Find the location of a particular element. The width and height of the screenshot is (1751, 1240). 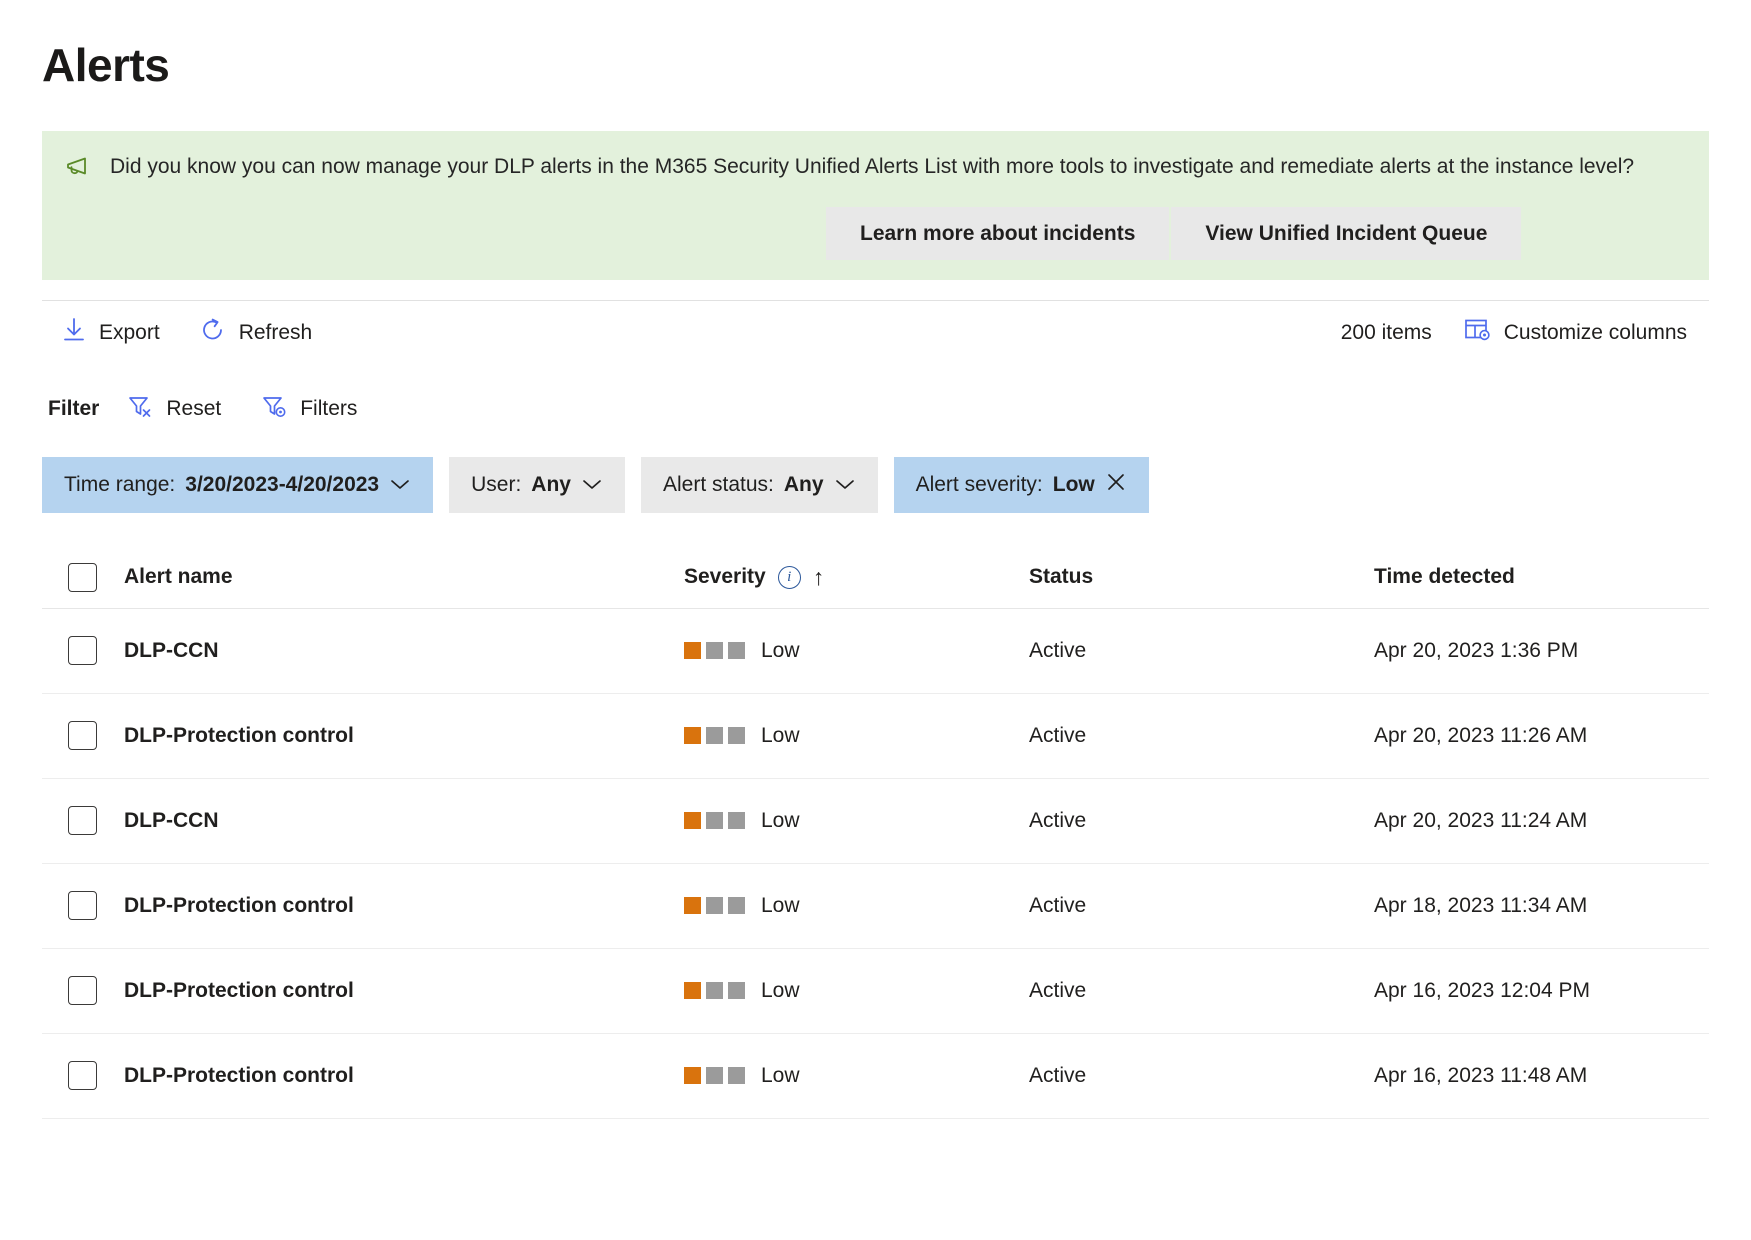

filter-pill-time-range-label: Time range: is located at coordinates (120, 484).